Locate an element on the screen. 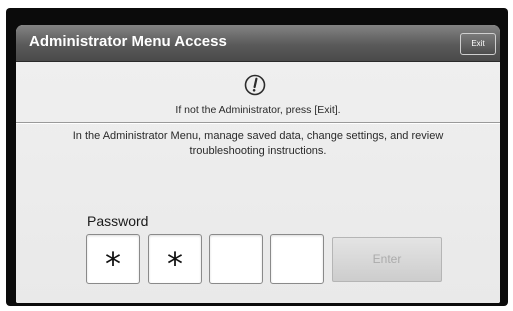  title-bar: Administrator Menu Access Exit is located at coordinates (258, 43).